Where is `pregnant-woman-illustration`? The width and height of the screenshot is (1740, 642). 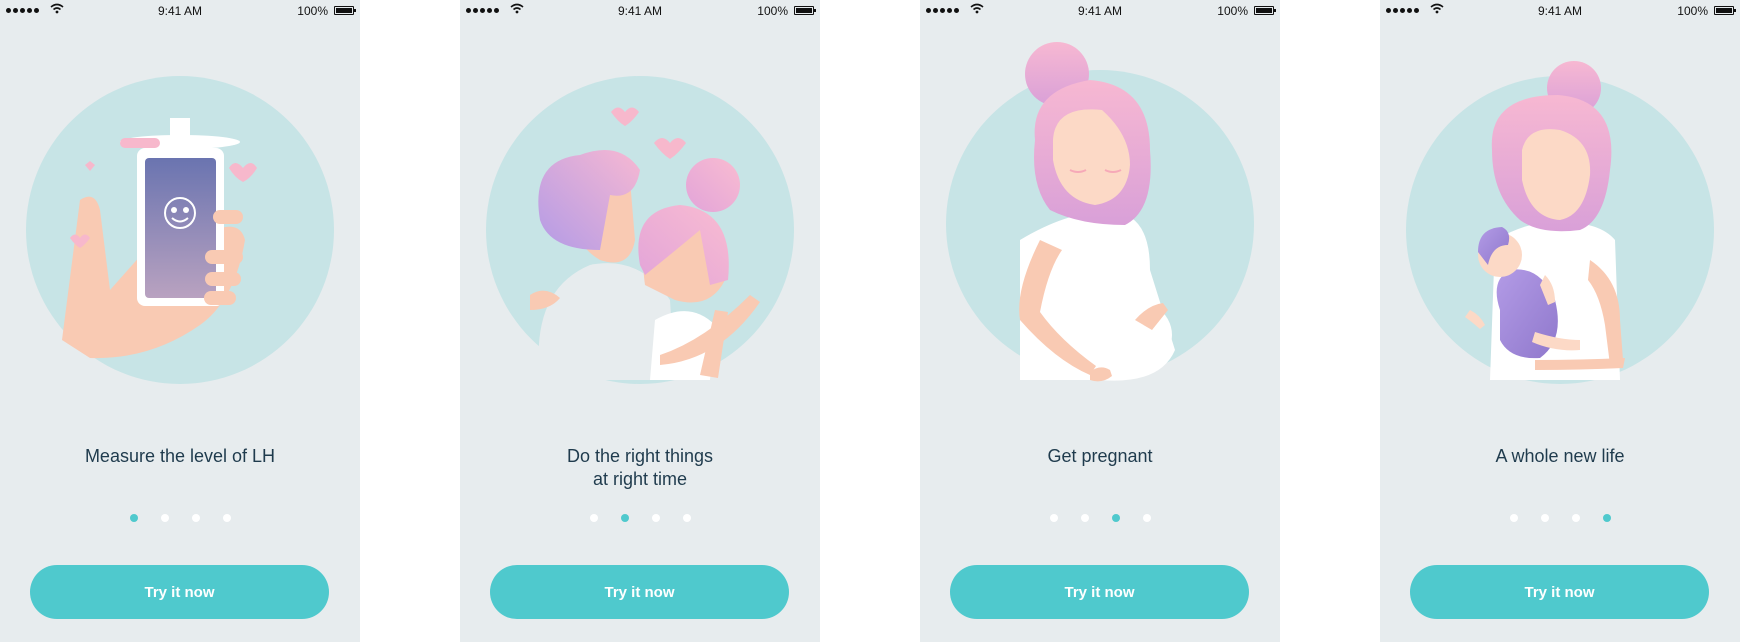
pregnant-woman-illustration is located at coordinates (1100, 212).